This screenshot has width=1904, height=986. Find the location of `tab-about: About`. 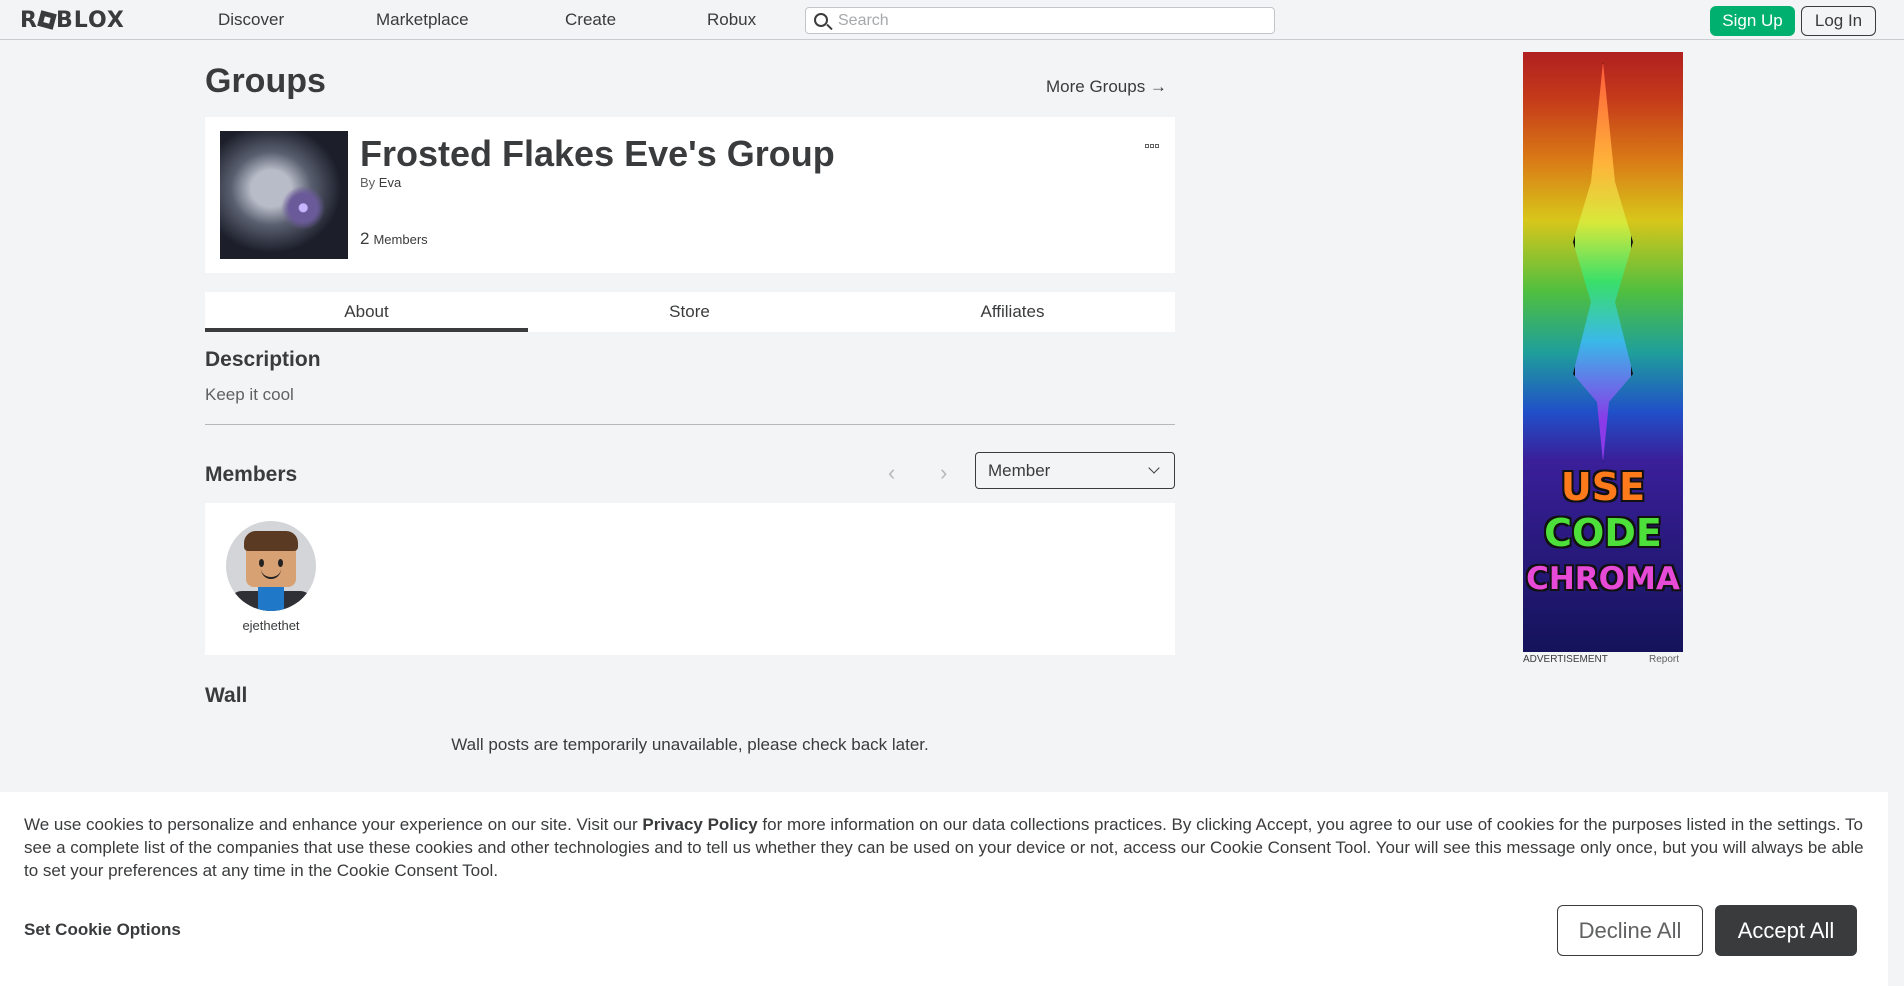

tab-about: About is located at coordinates (366, 312).